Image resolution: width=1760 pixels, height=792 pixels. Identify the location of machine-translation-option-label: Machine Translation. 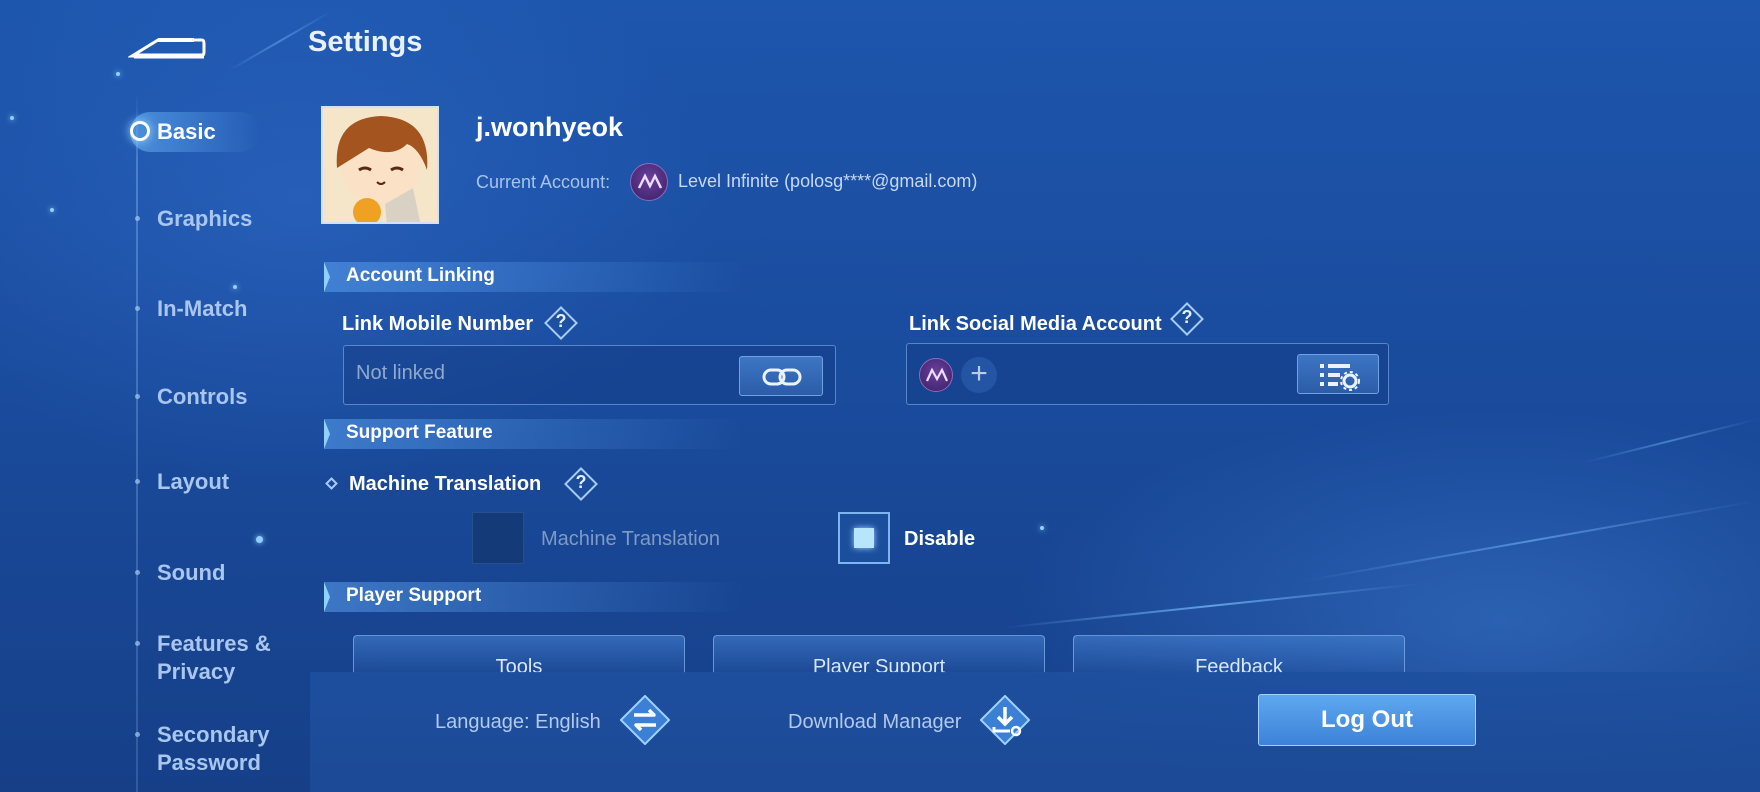
(630, 539).